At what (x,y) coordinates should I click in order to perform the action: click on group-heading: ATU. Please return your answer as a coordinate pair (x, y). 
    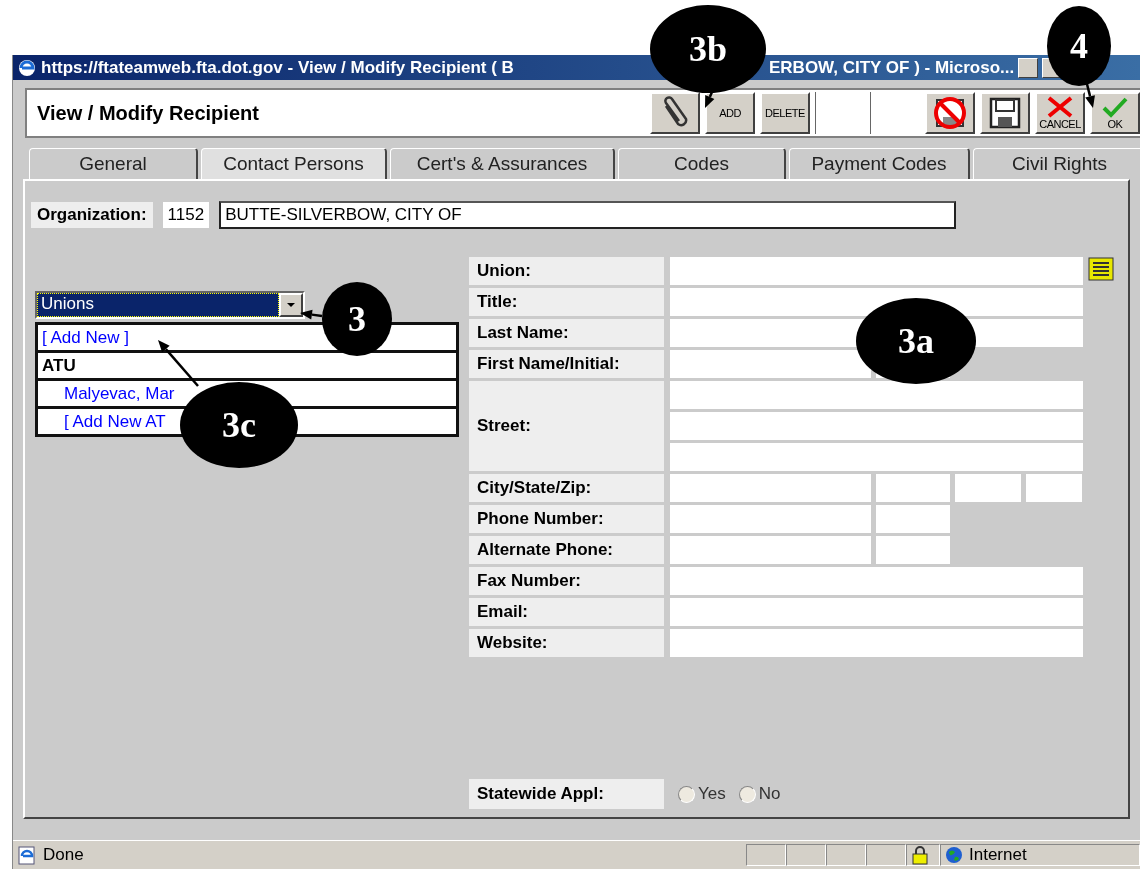
    Looking at the image, I should click on (247, 365).